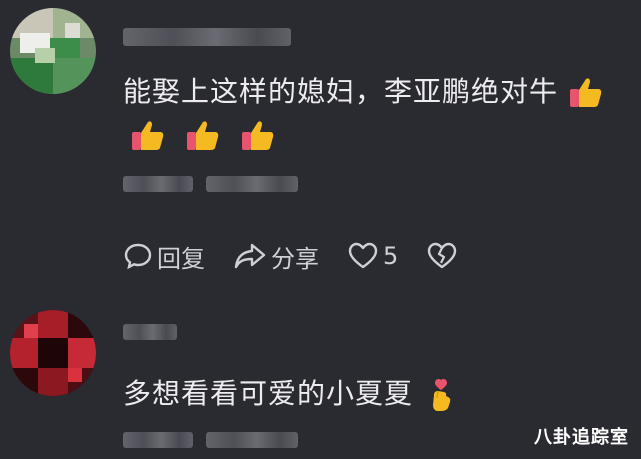 The image size is (641, 459). I want to click on reply-button: 回复, so click(164, 256).